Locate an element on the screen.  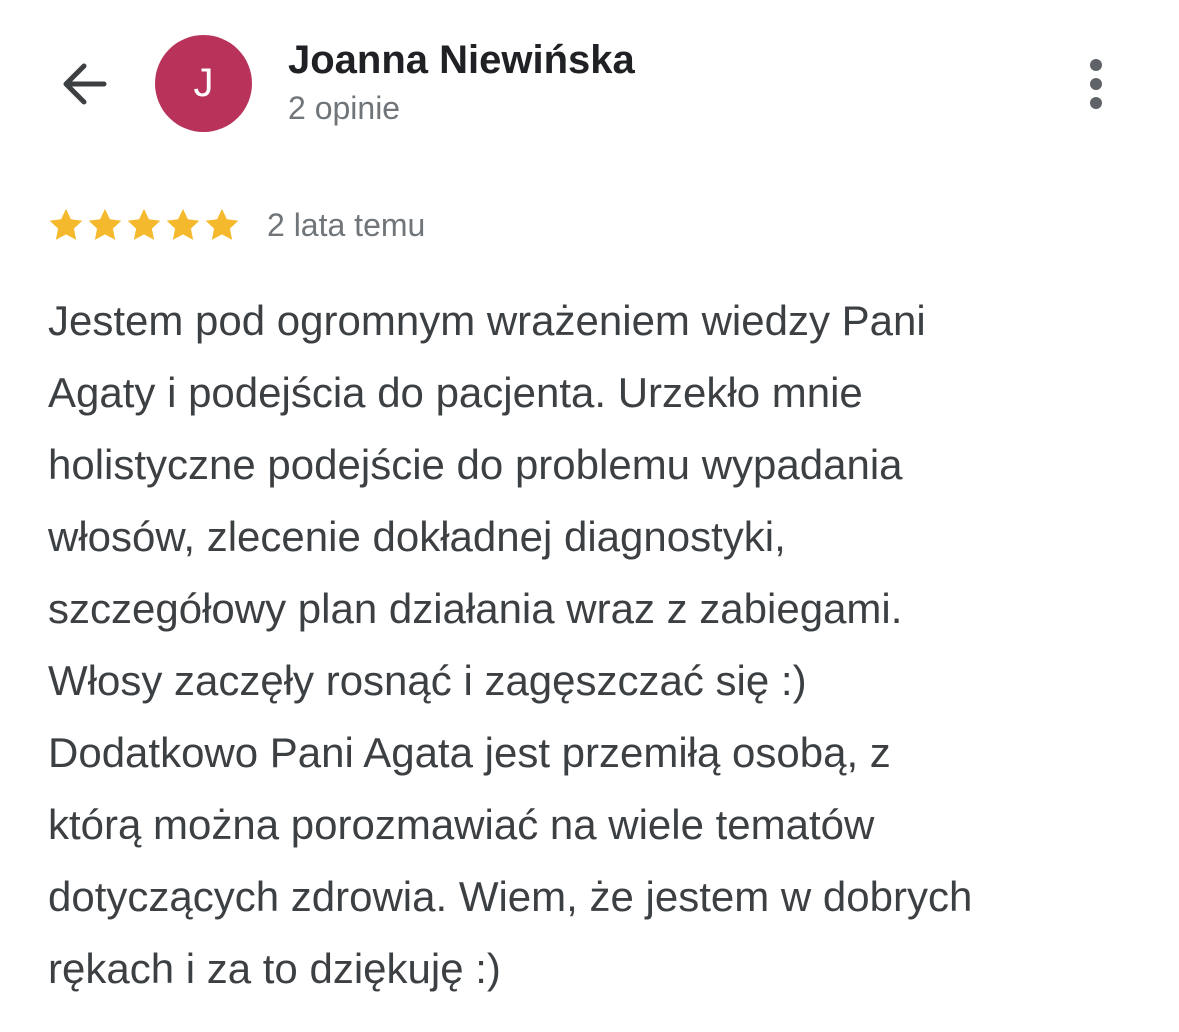
avatar: J is located at coordinates (203, 83).